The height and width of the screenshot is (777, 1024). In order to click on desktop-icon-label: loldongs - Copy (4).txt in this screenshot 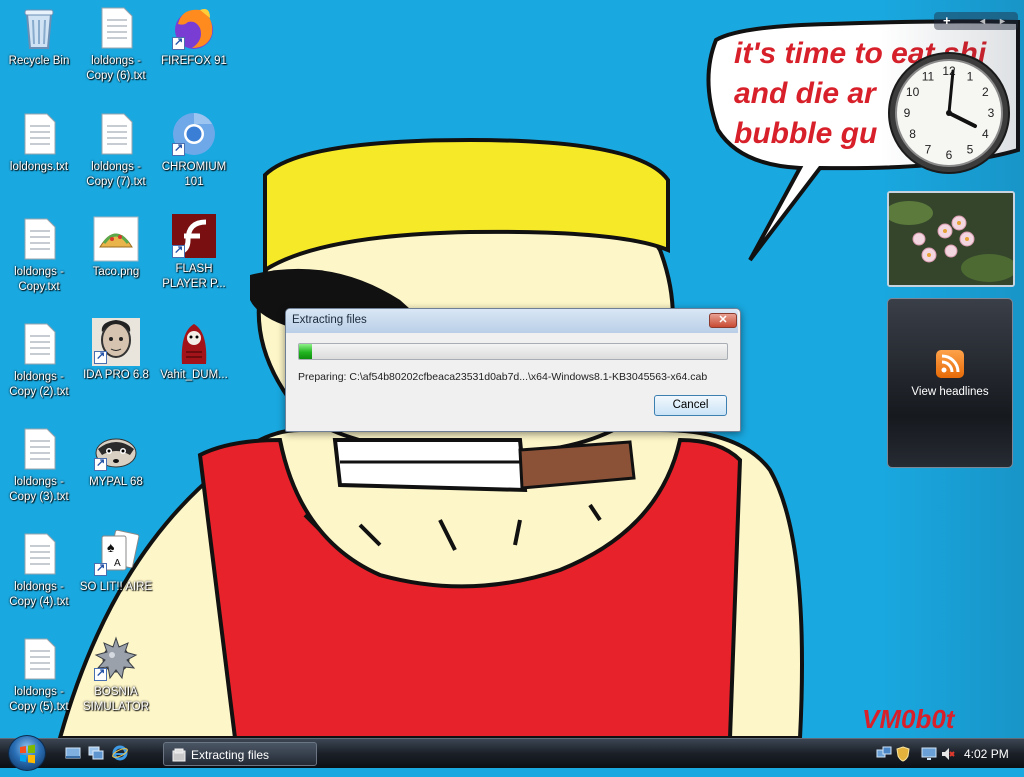, I will do `click(39, 594)`.